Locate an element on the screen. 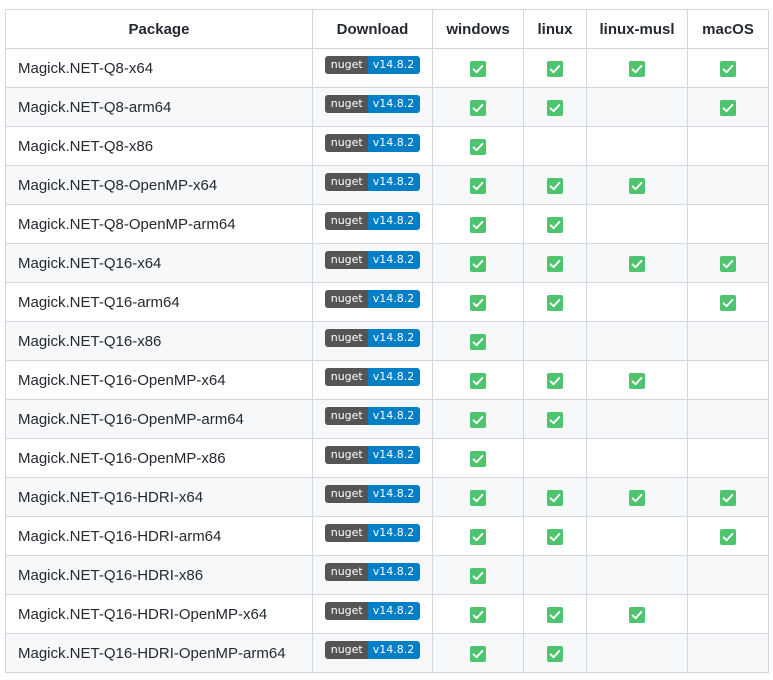  package-name: Magick.NET-Q16-OpenMP-x64 is located at coordinates (159, 380).